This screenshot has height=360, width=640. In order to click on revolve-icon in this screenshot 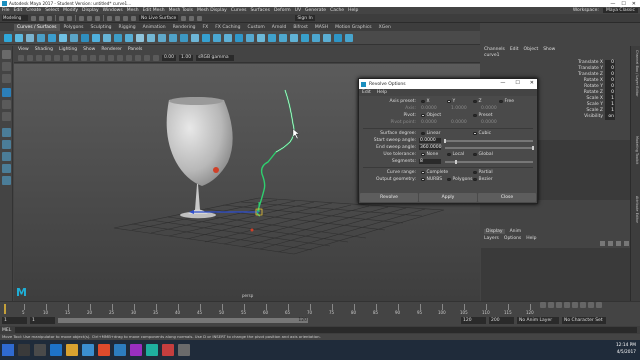, I will do `click(206, 37)`.